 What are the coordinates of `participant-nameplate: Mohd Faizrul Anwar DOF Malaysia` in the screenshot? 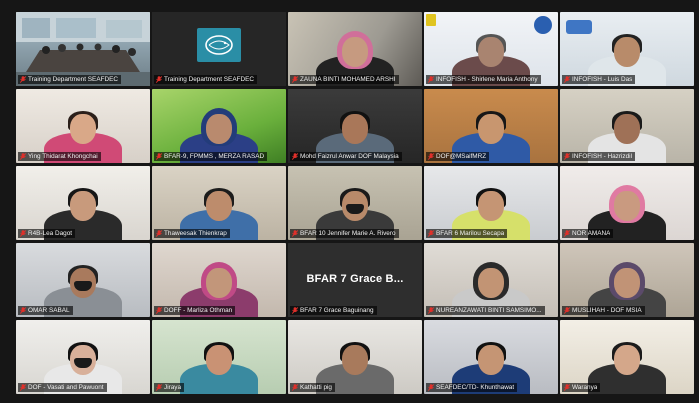 It's located at (346, 156).